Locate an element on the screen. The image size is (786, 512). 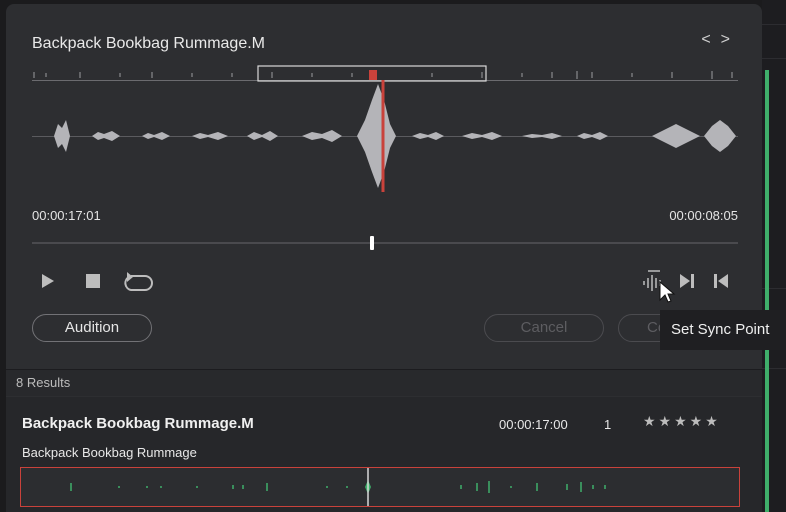
cancel-button: Cancel is located at coordinates (544, 328).